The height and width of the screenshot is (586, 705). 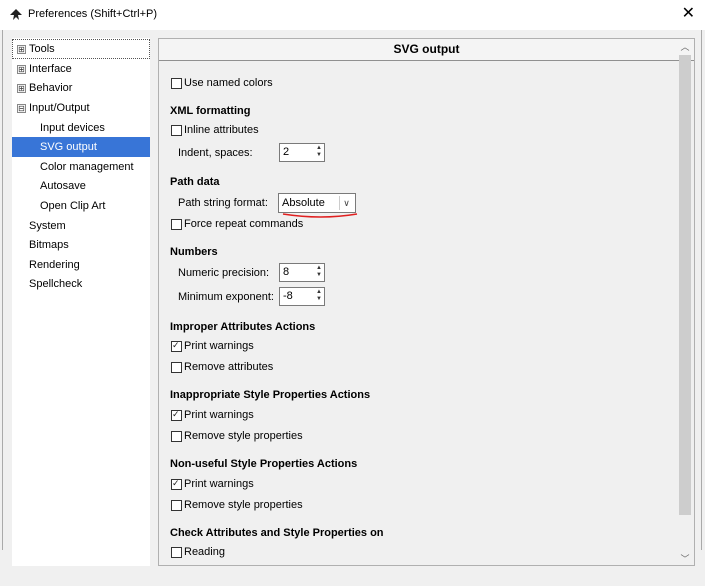 I want to click on numbers-heading: Numbers, so click(x=194, y=252).